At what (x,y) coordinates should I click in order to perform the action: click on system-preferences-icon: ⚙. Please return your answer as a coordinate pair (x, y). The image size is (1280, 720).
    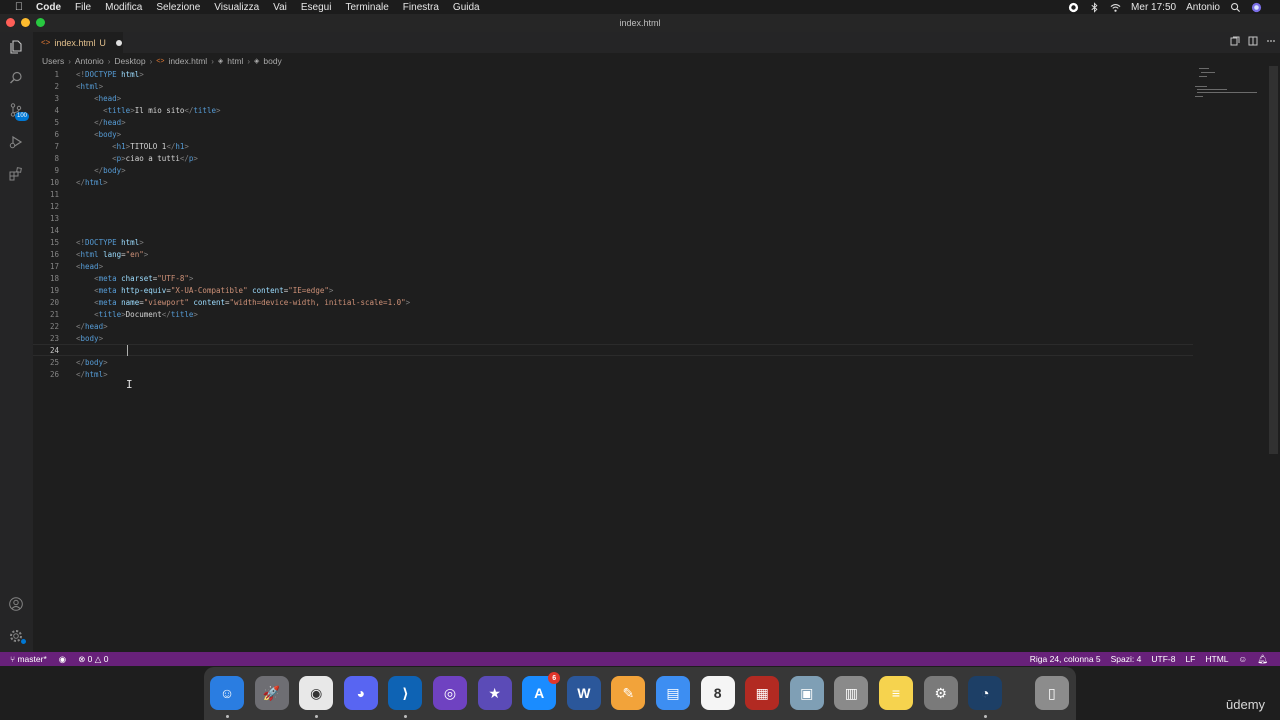
    Looking at the image, I should click on (940, 693).